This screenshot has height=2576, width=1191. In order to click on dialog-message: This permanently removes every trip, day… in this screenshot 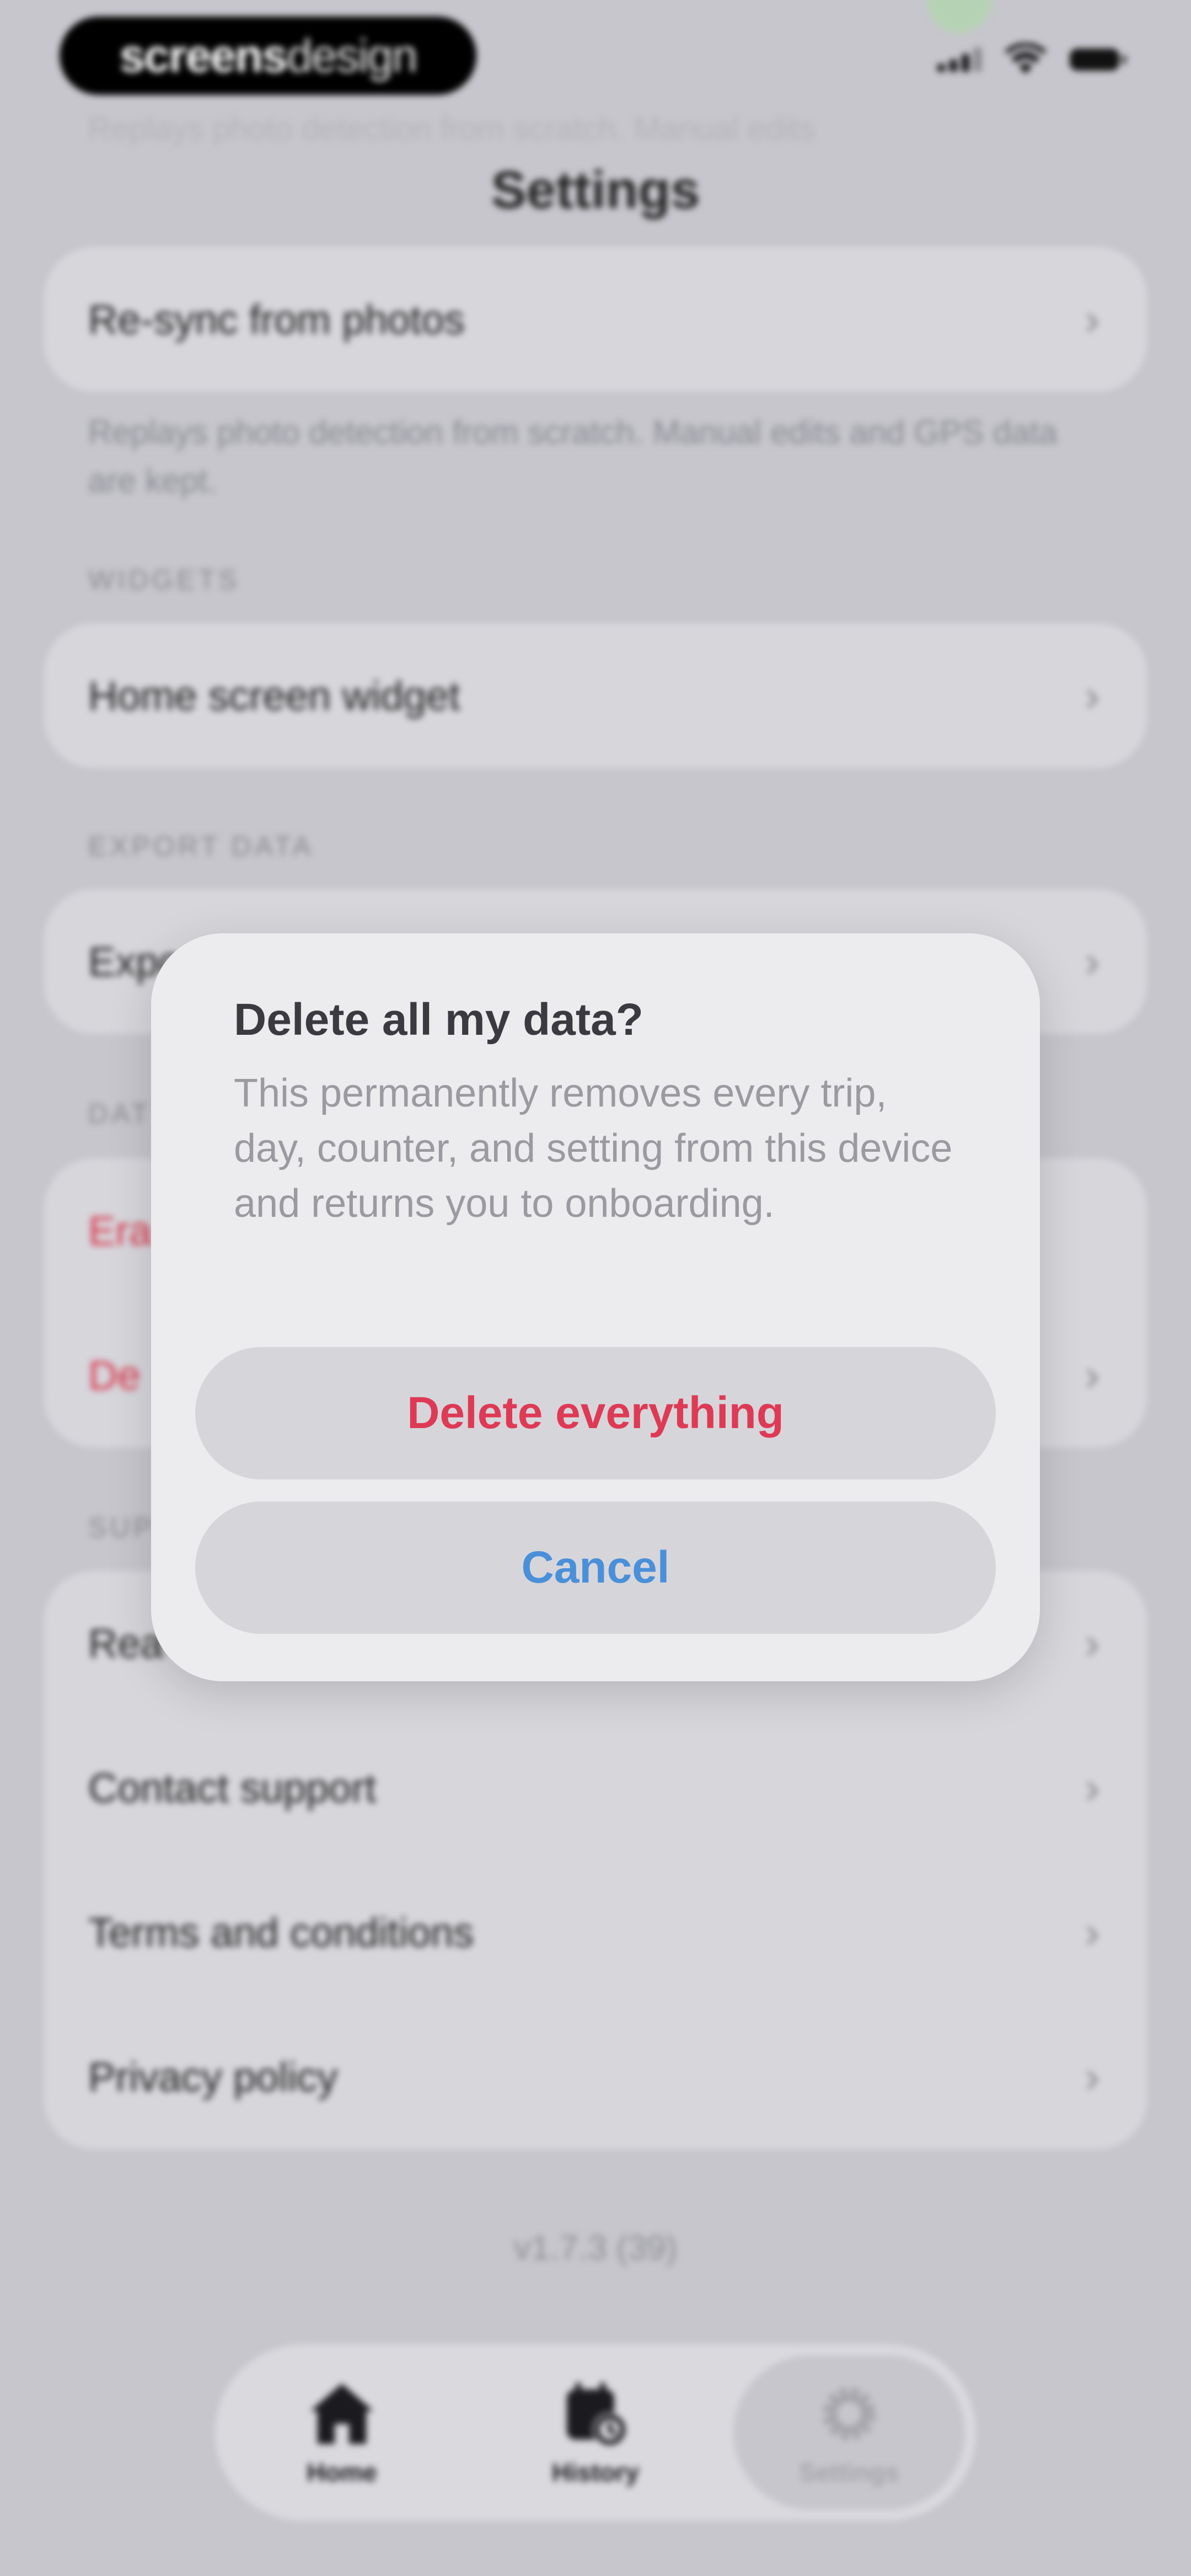, I will do `click(593, 1148)`.